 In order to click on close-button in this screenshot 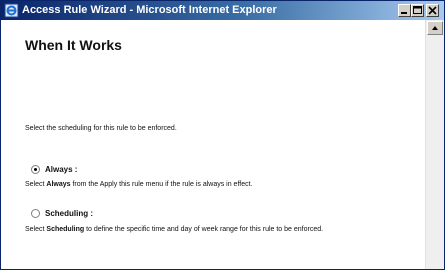, I will do `click(432, 10)`.